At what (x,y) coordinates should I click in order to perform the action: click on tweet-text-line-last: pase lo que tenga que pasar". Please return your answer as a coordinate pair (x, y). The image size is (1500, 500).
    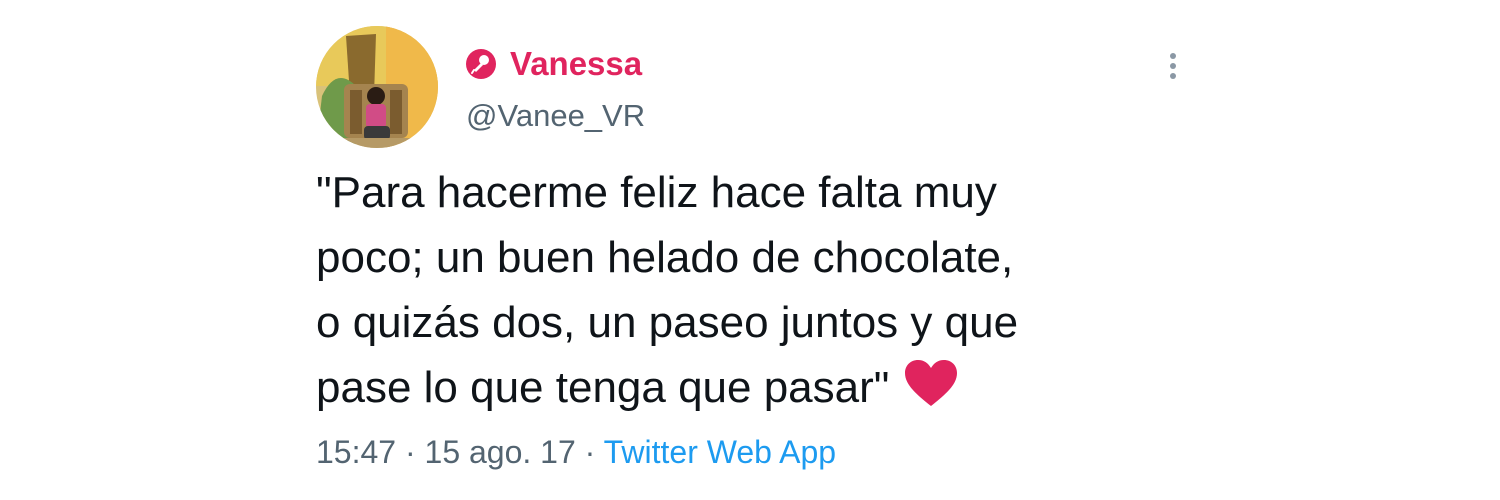
    Looking at the image, I should click on (756, 387).